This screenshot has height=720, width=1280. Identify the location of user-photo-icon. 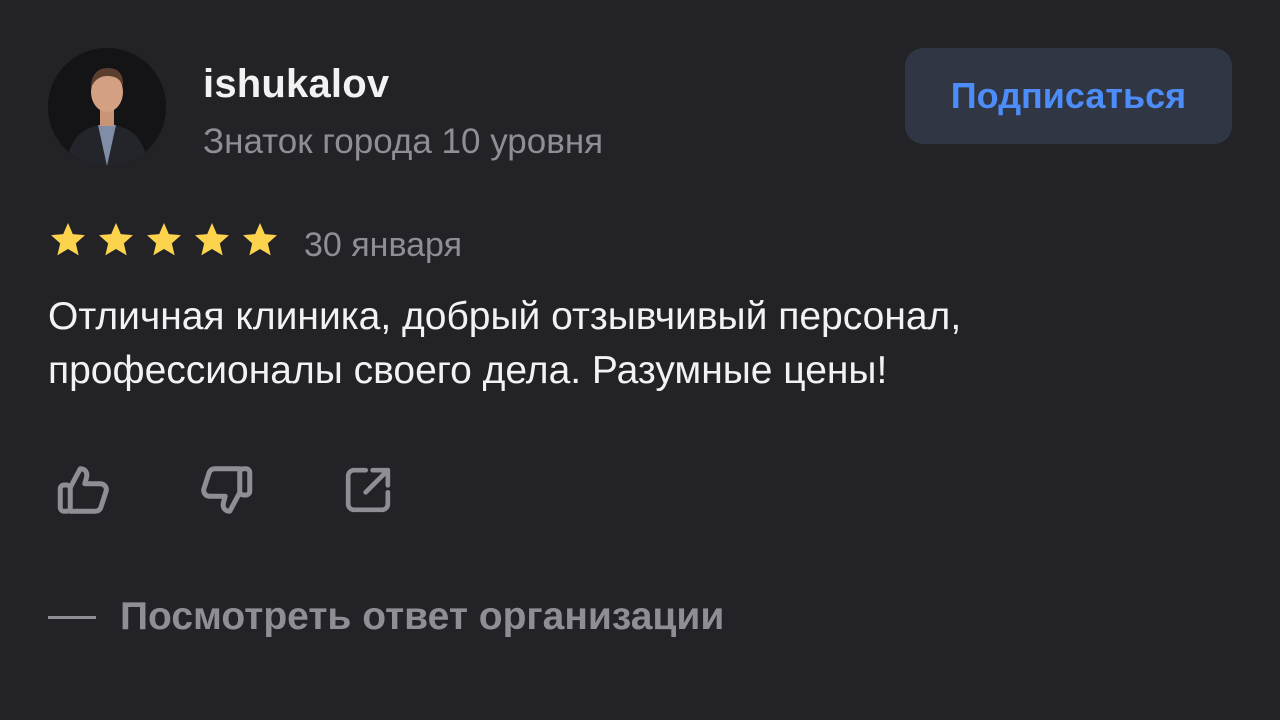
(107, 107).